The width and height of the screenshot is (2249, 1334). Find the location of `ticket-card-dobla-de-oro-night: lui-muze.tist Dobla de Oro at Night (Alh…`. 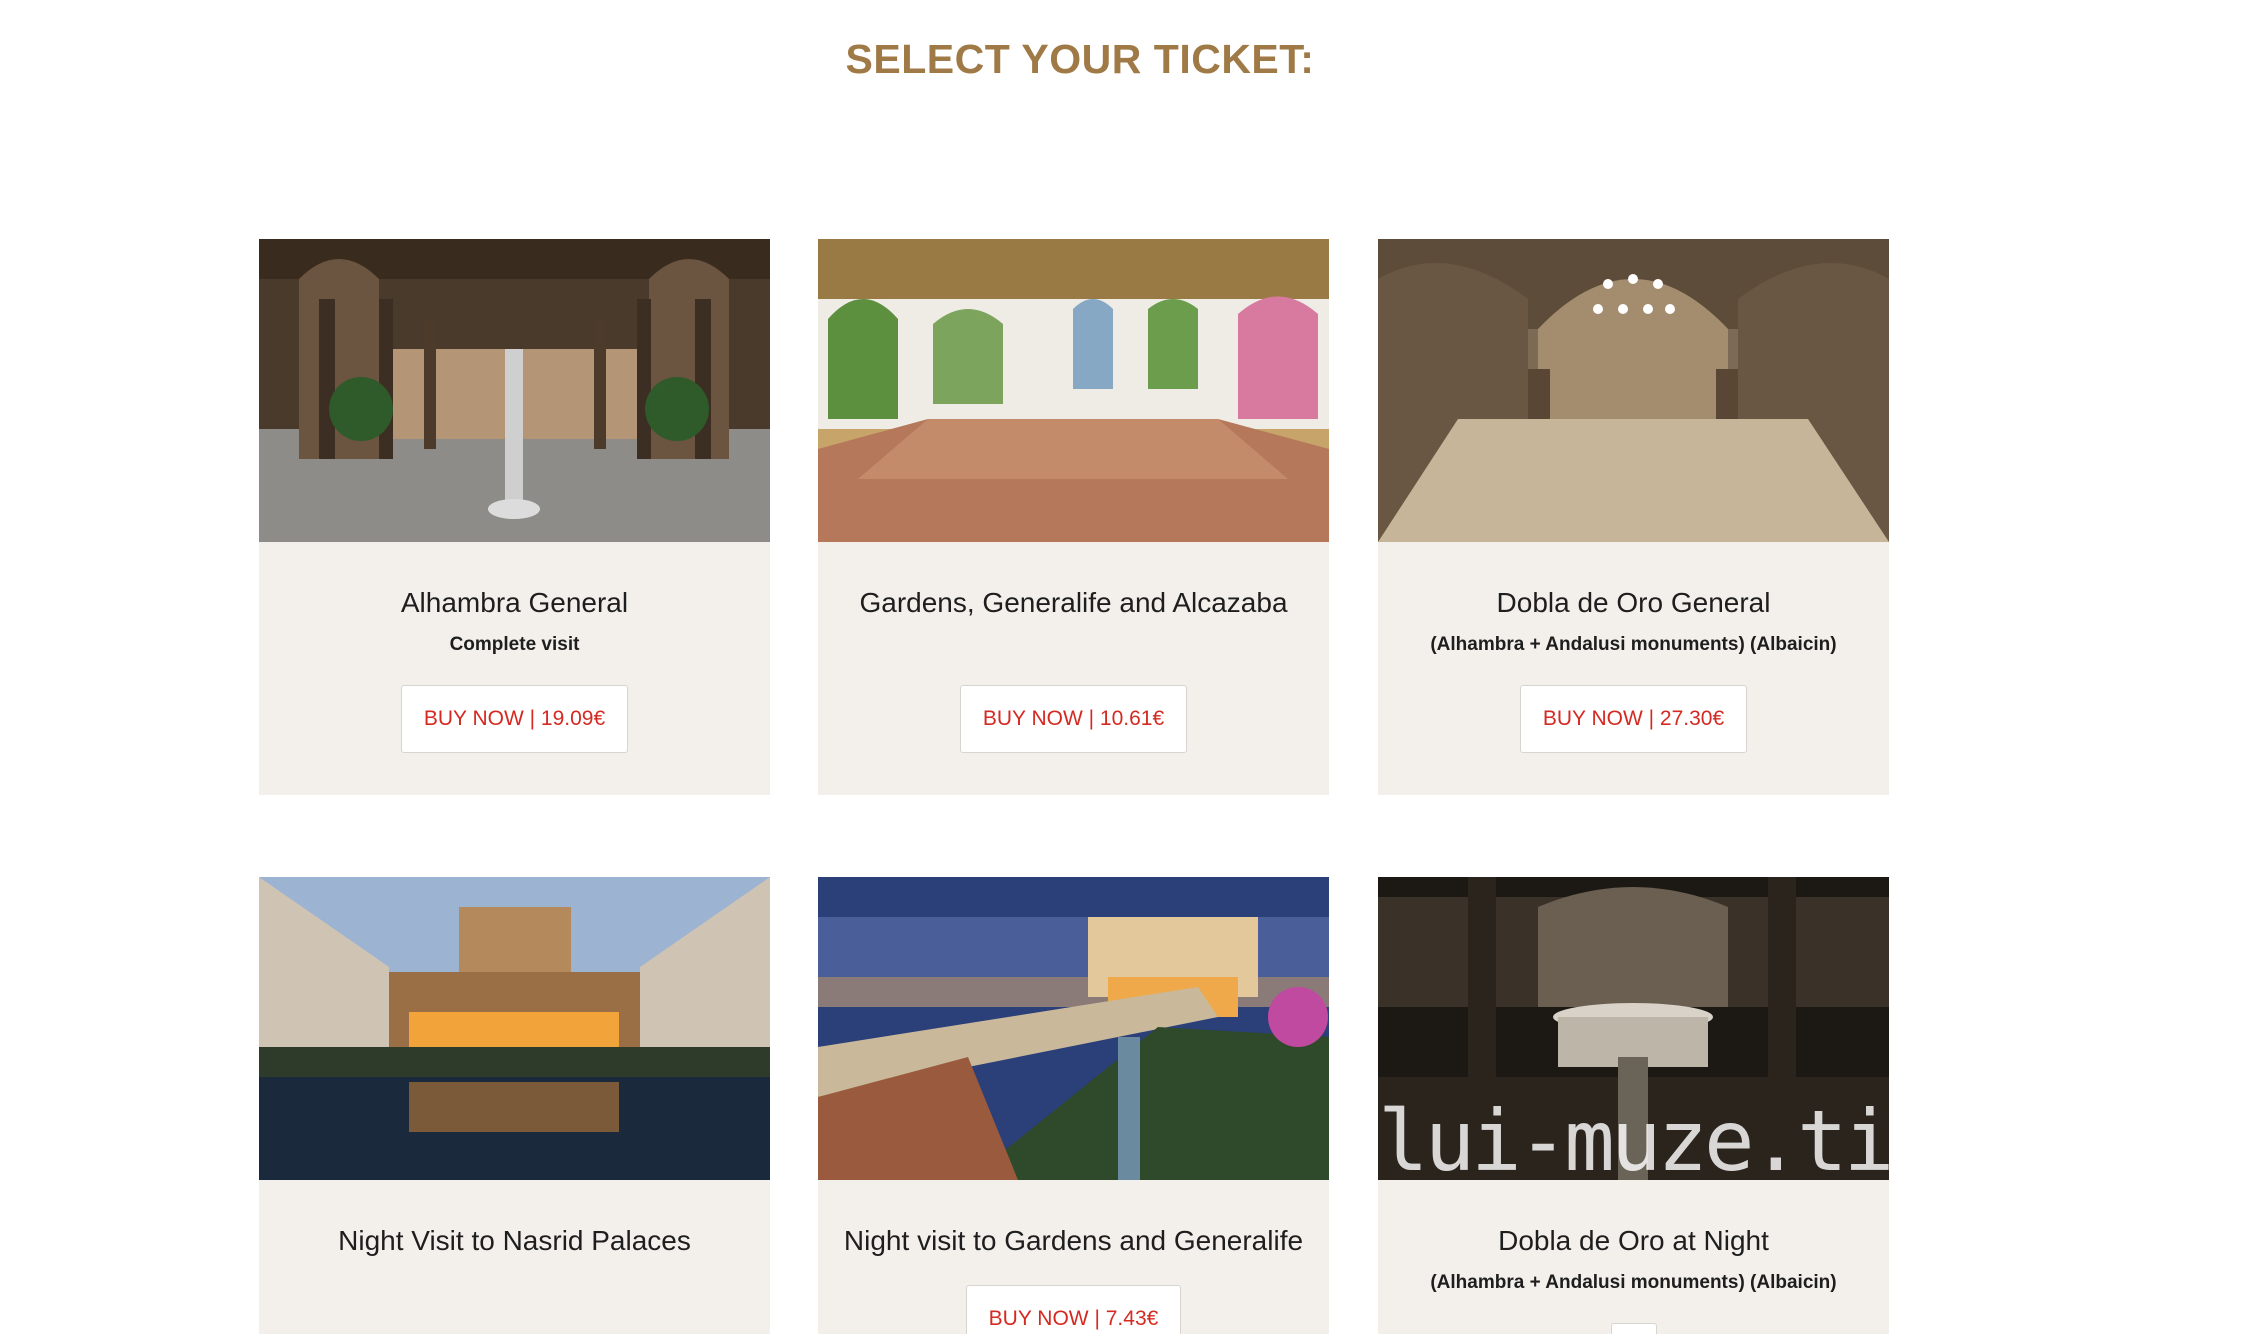

ticket-card-dobla-de-oro-night: lui-muze.tist Dobla de Oro at Night (Alh… is located at coordinates (1633, 1105).